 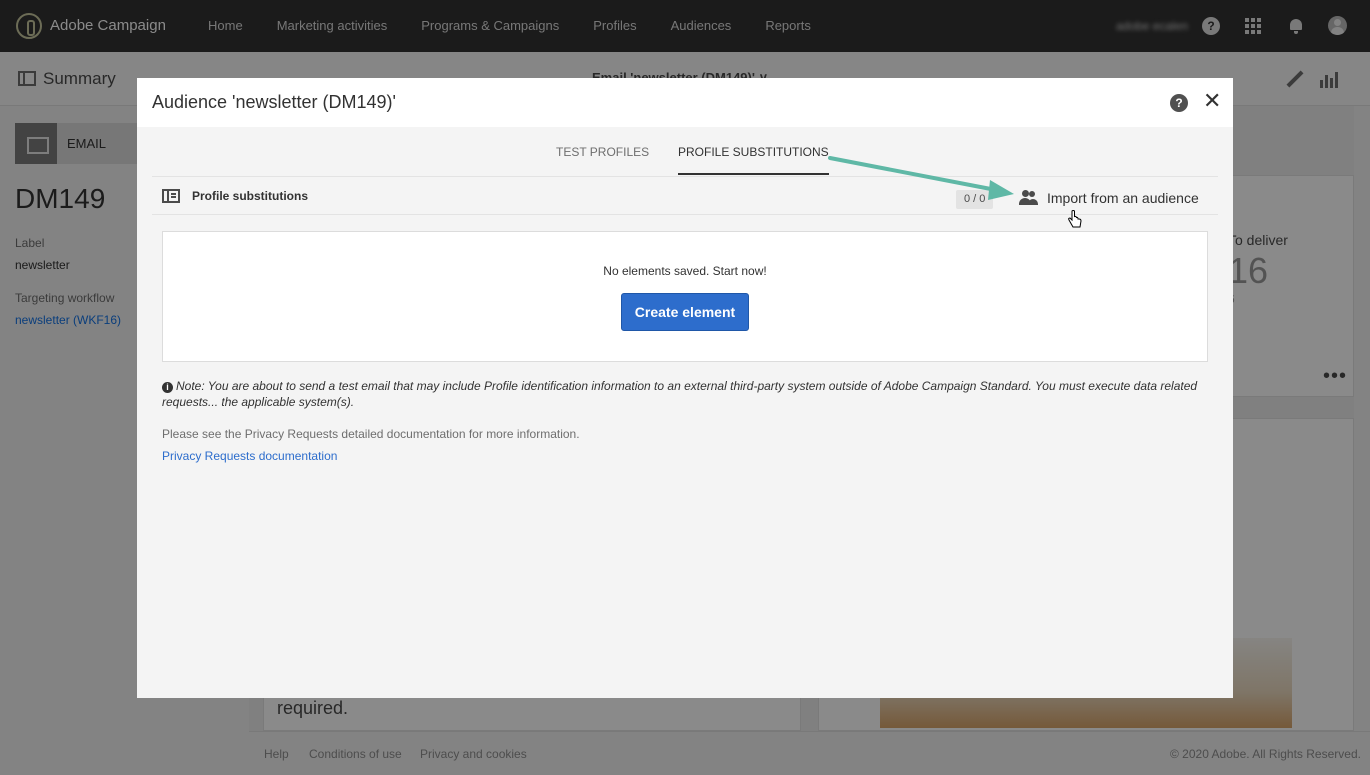 What do you see at coordinates (167, 387) in the screenshot?
I see `info-icon: i` at bounding box center [167, 387].